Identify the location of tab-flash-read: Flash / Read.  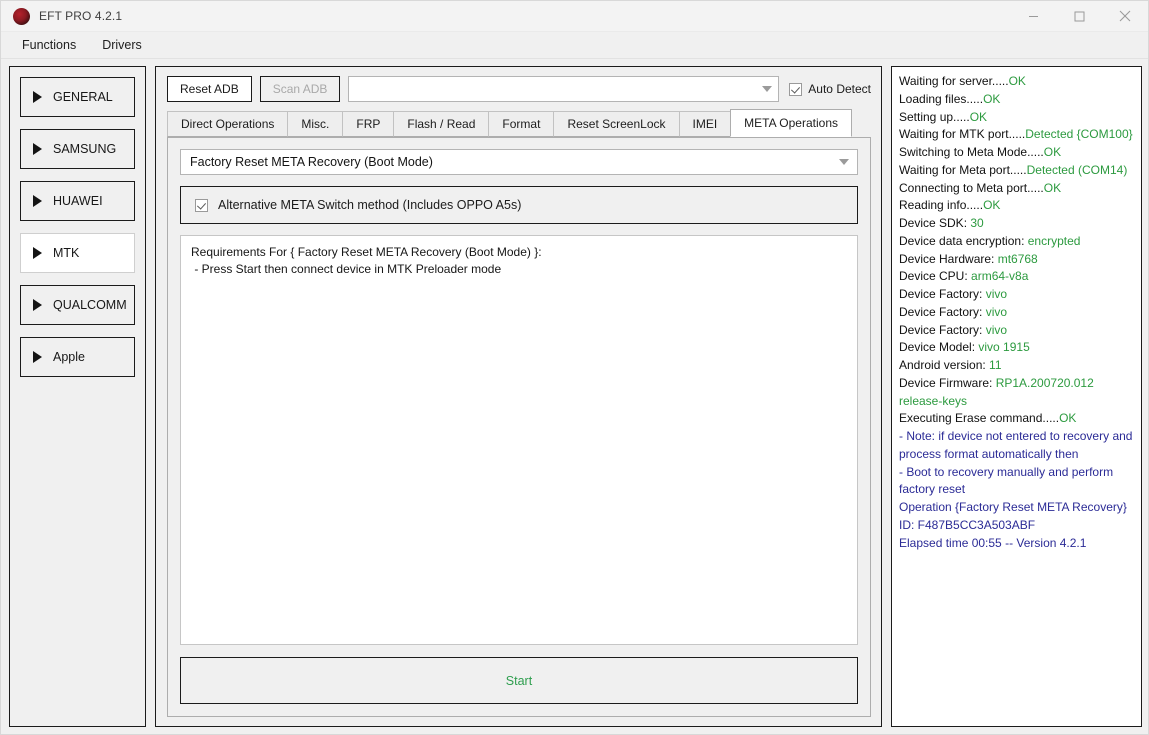
(441, 124).